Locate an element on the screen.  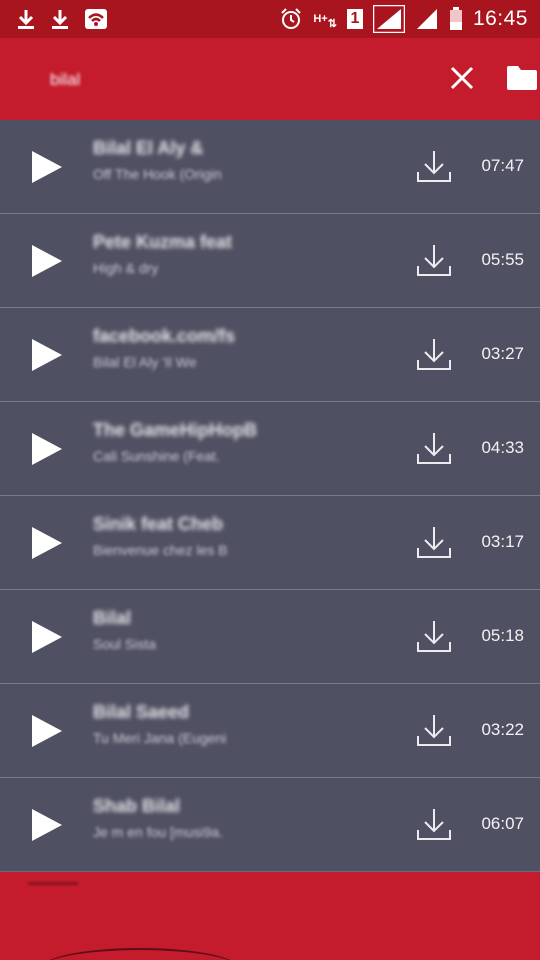
track-duration: 03:27 is located at coordinates (502, 353).